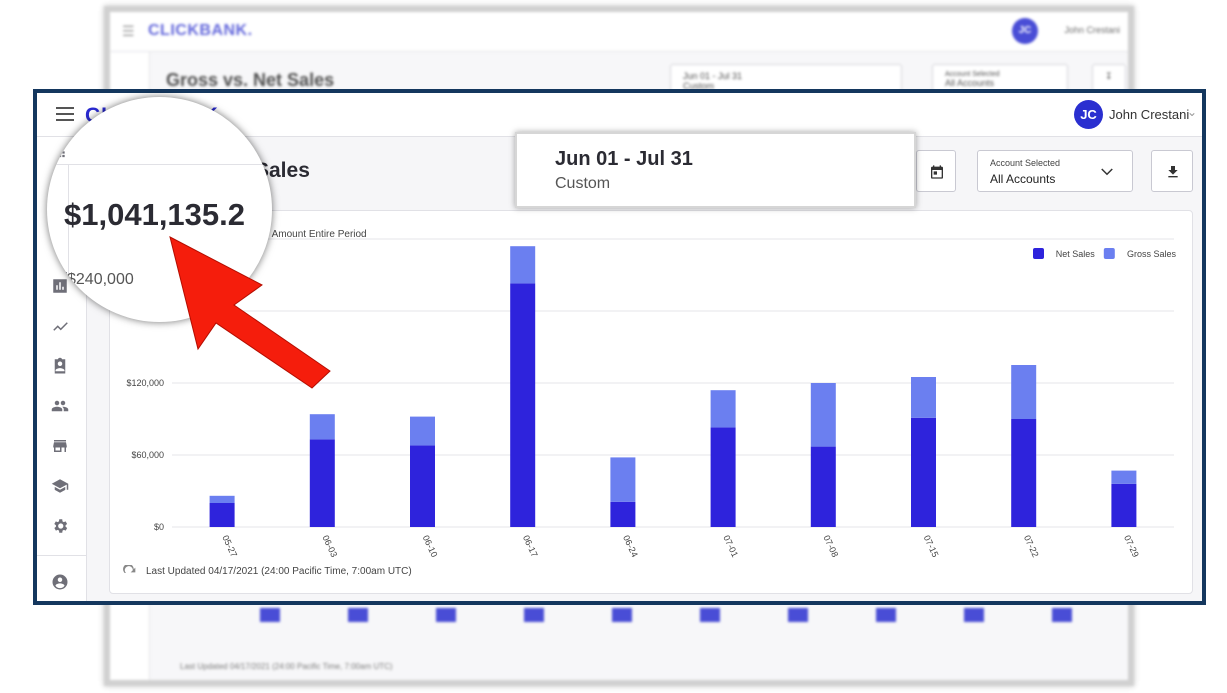 This screenshot has height=693, width=1227. Describe the element at coordinates (1025, 163) in the screenshot. I see `account-select-label: Account Selected` at that location.